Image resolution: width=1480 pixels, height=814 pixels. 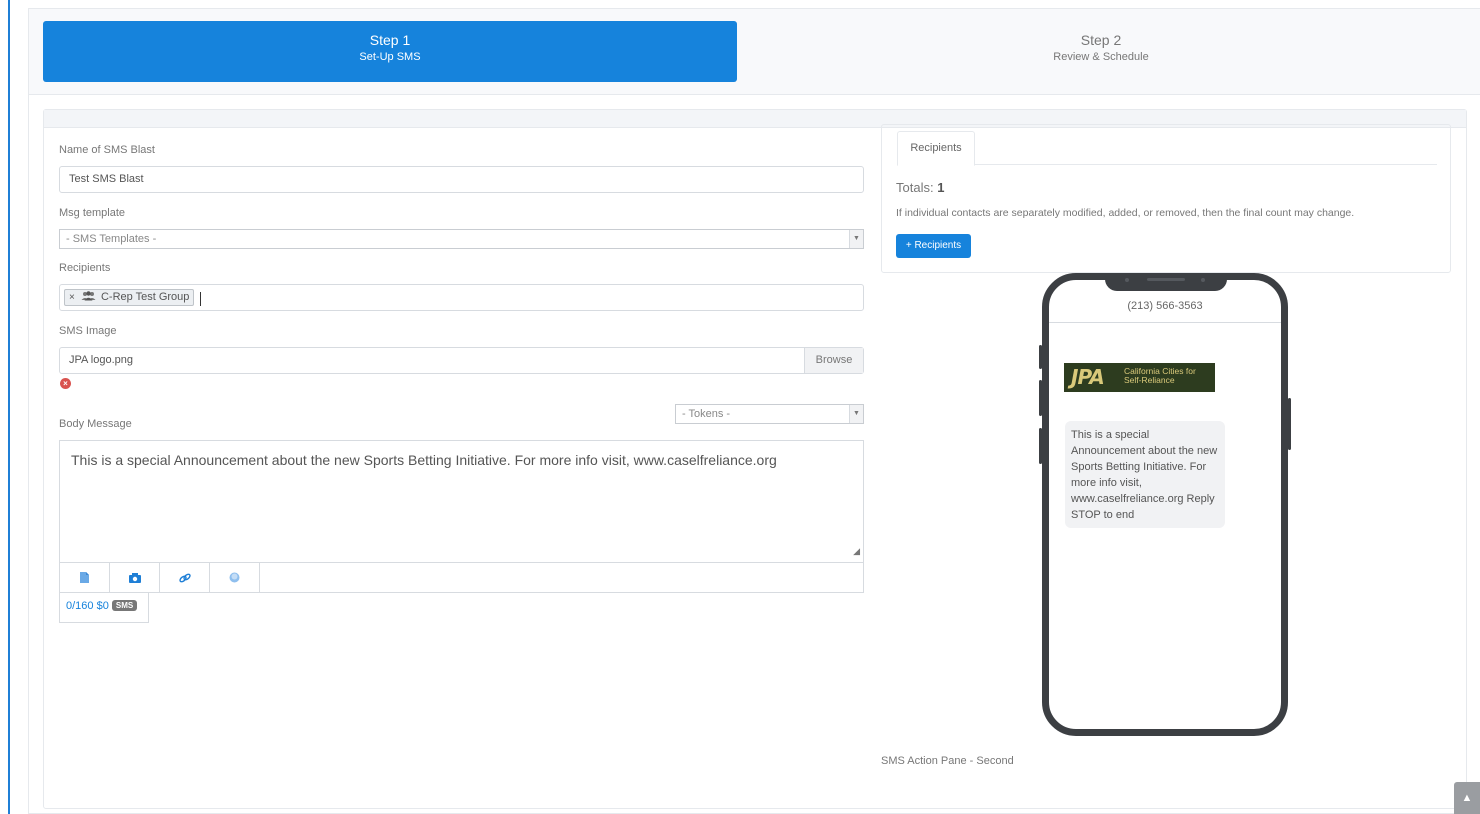 I want to click on recipient-tag-label: C-Rep Test Group, so click(x=145, y=297).